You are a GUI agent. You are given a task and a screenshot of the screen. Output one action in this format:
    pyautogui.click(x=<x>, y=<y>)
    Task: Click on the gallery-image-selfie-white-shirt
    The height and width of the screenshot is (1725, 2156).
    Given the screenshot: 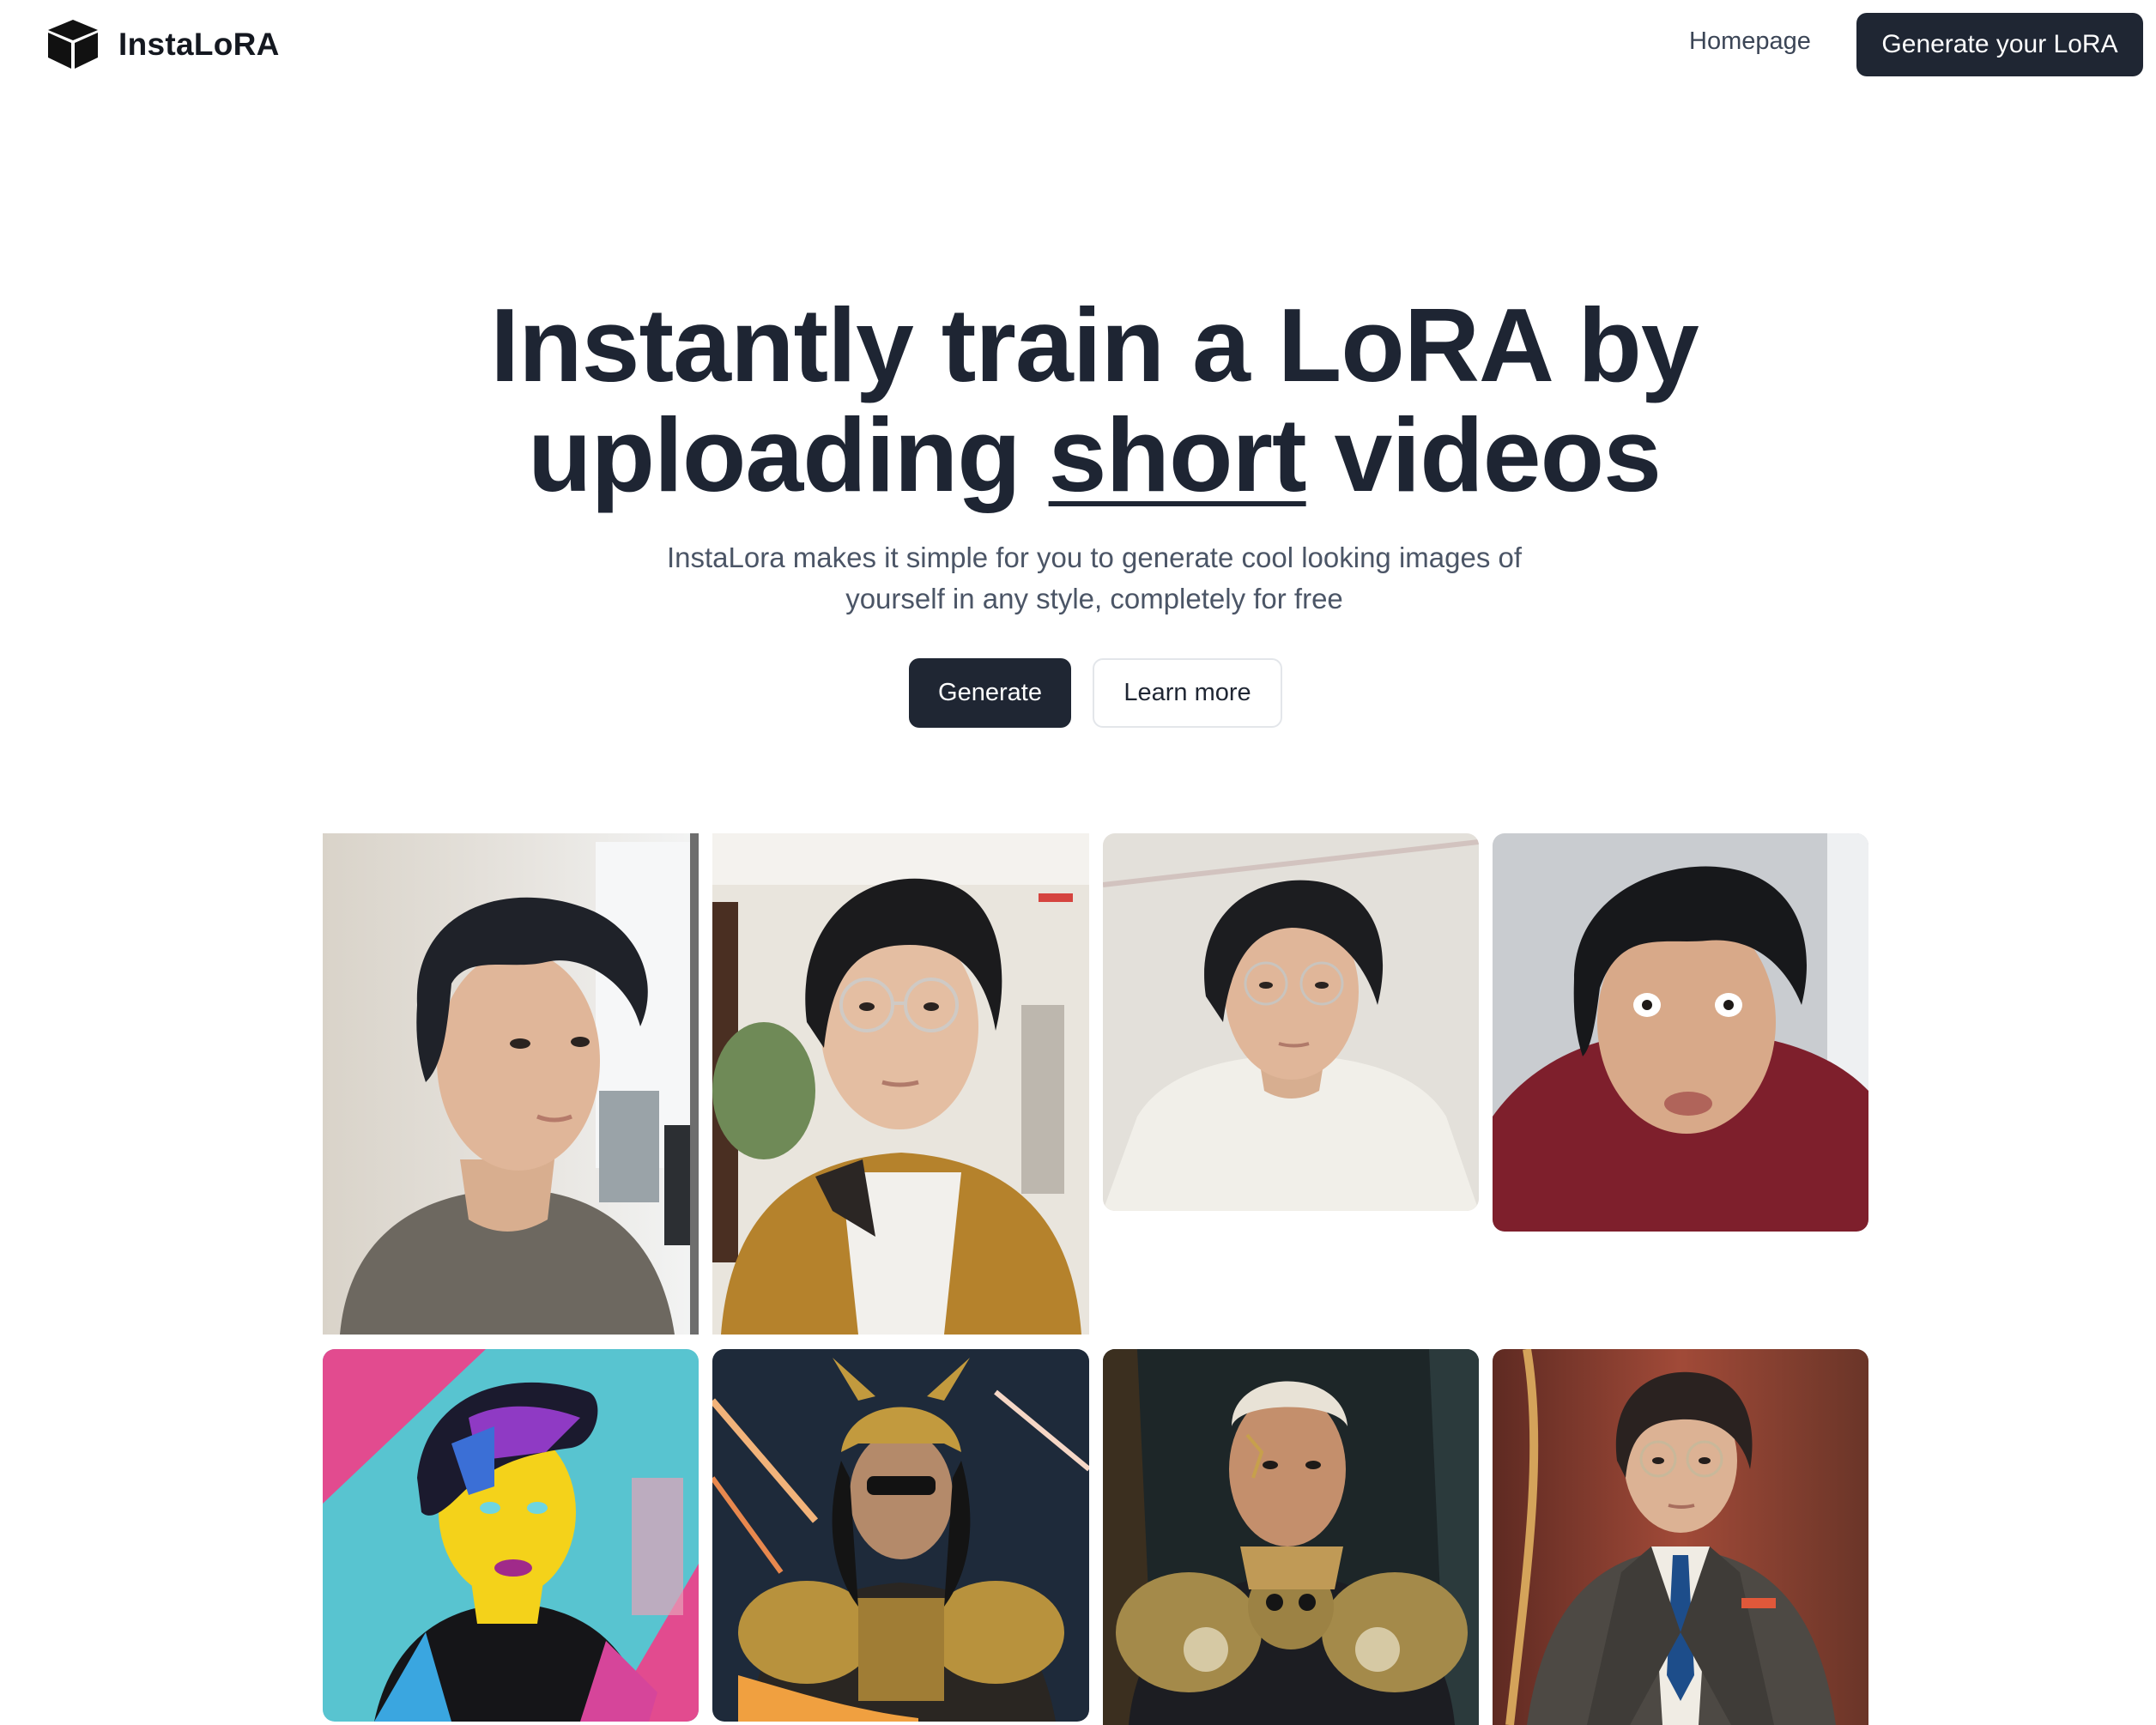 What is the action you would take?
    pyautogui.click(x=1291, y=1022)
    